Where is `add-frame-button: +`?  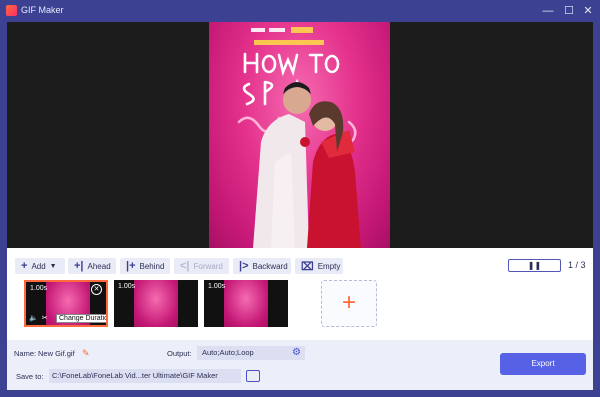 add-frame-button: + is located at coordinates (349, 303).